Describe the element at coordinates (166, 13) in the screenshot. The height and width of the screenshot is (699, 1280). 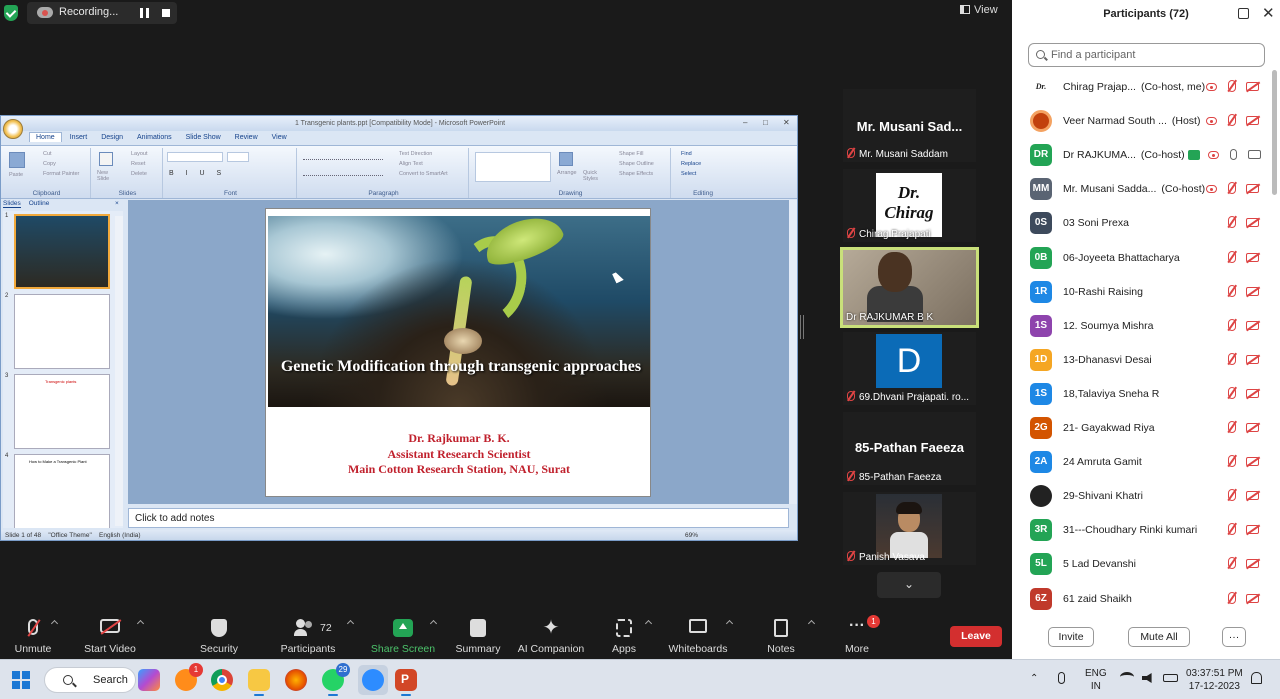
I see `stop-recording-icon` at that location.